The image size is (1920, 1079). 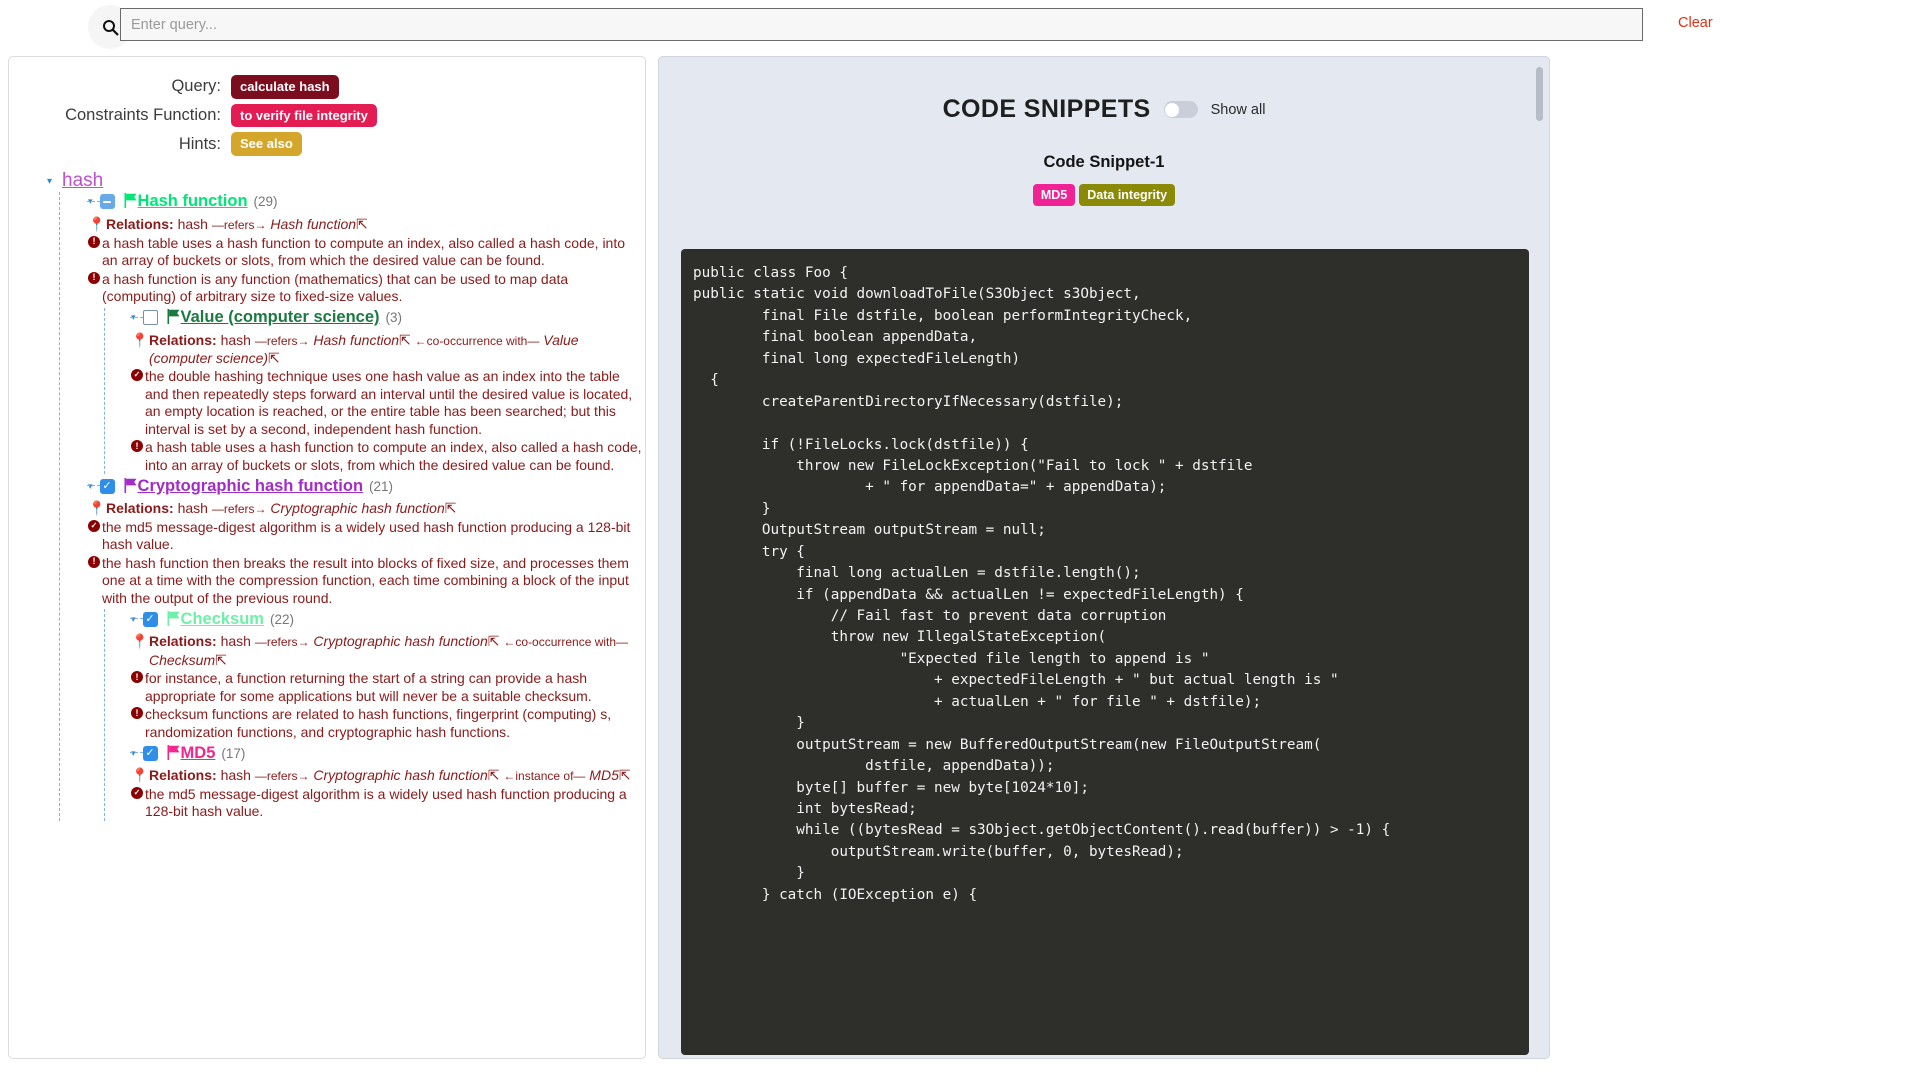 What do you see at coordinates (281, 619) in the screenshot?
I see `node-count: (22)` at bounding box center [281, 619].